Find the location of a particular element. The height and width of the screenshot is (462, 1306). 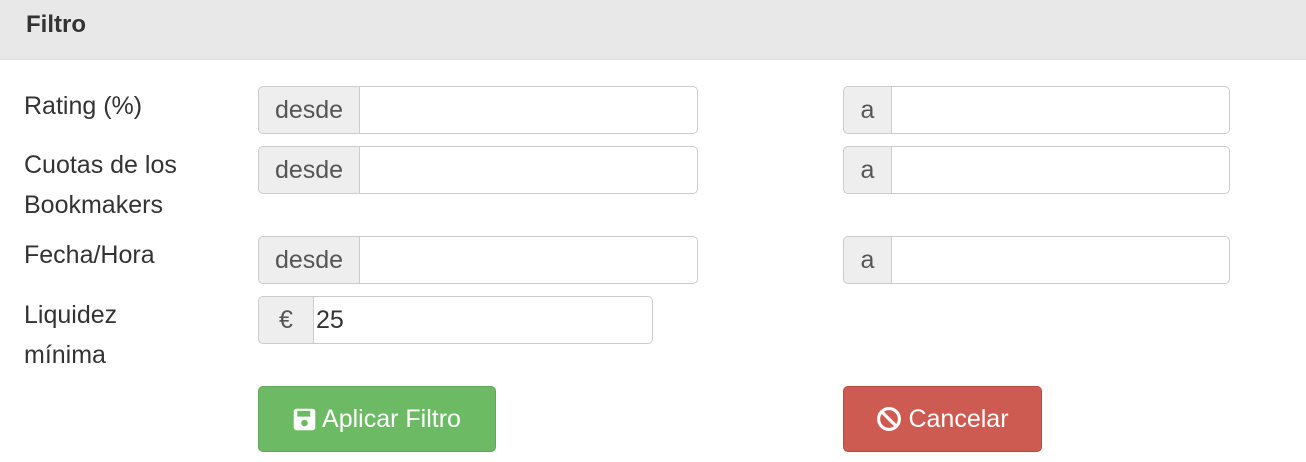

liquidity-input is located at coordinates (483, 320).